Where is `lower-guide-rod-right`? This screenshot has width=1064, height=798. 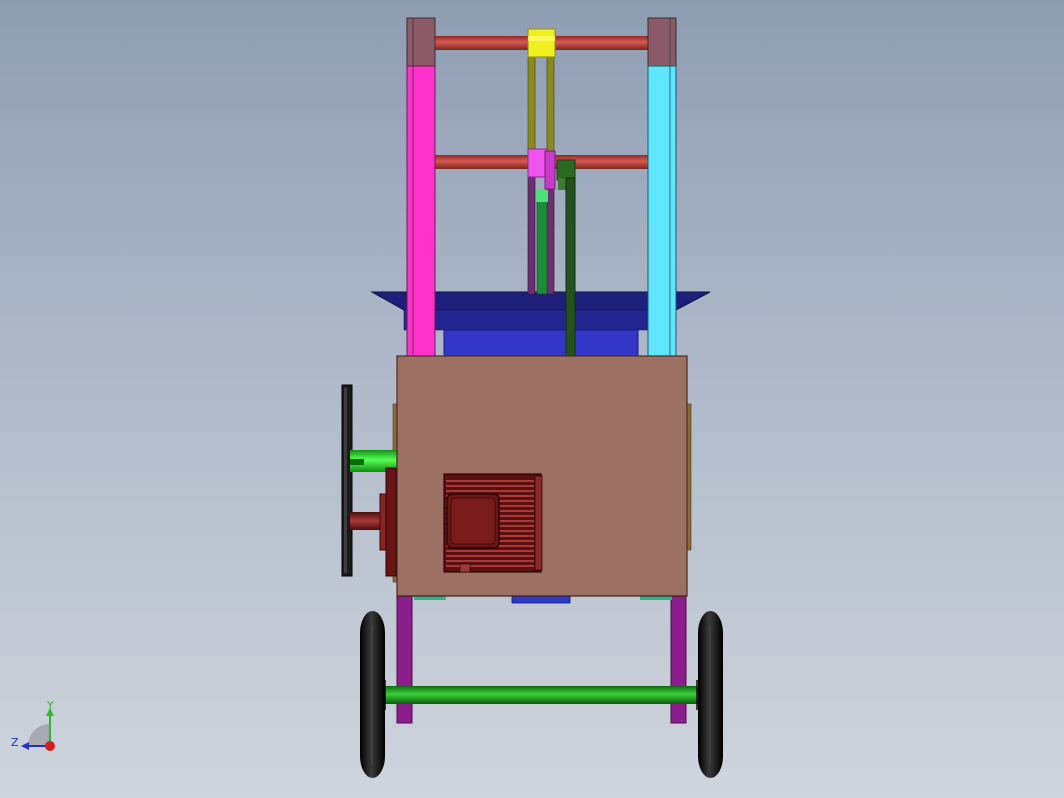 lower-guide-rod-right is located at coordinates (550, 235).